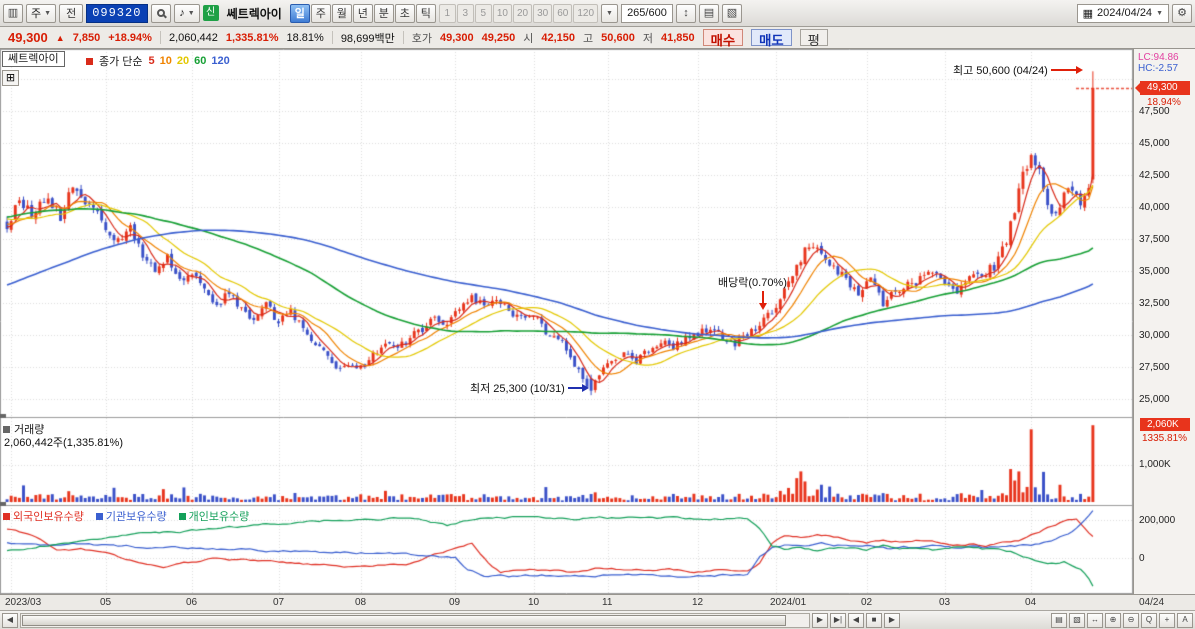 This screenshot has width=1195, height=629. Describe the element at coordinates (563, 13) in the screenshot. I see `minute-60: 60` at that location.